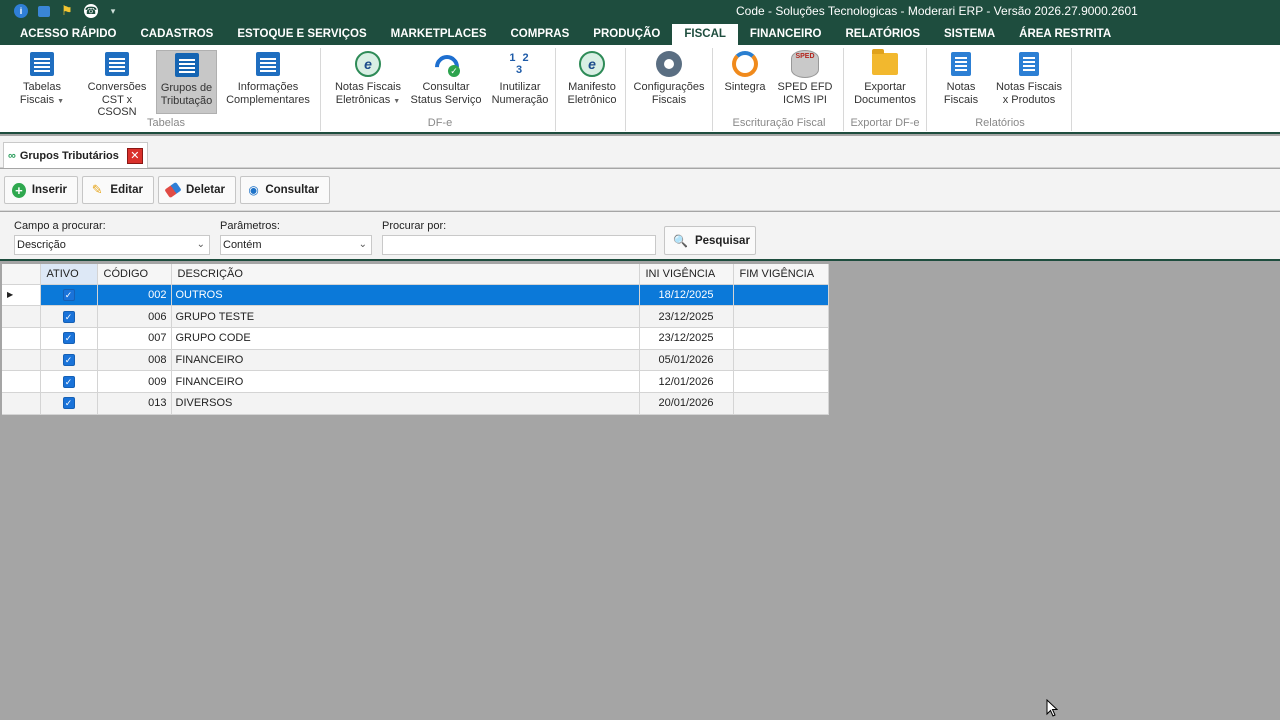 The width and height of the screenshot is (1280, 720). What do you see at coordinates (415, 360) in the screenshot?
I see `table-row: ✓ 008 FINANCEIRO 05/01/2026` at bounding box center [415, 360].